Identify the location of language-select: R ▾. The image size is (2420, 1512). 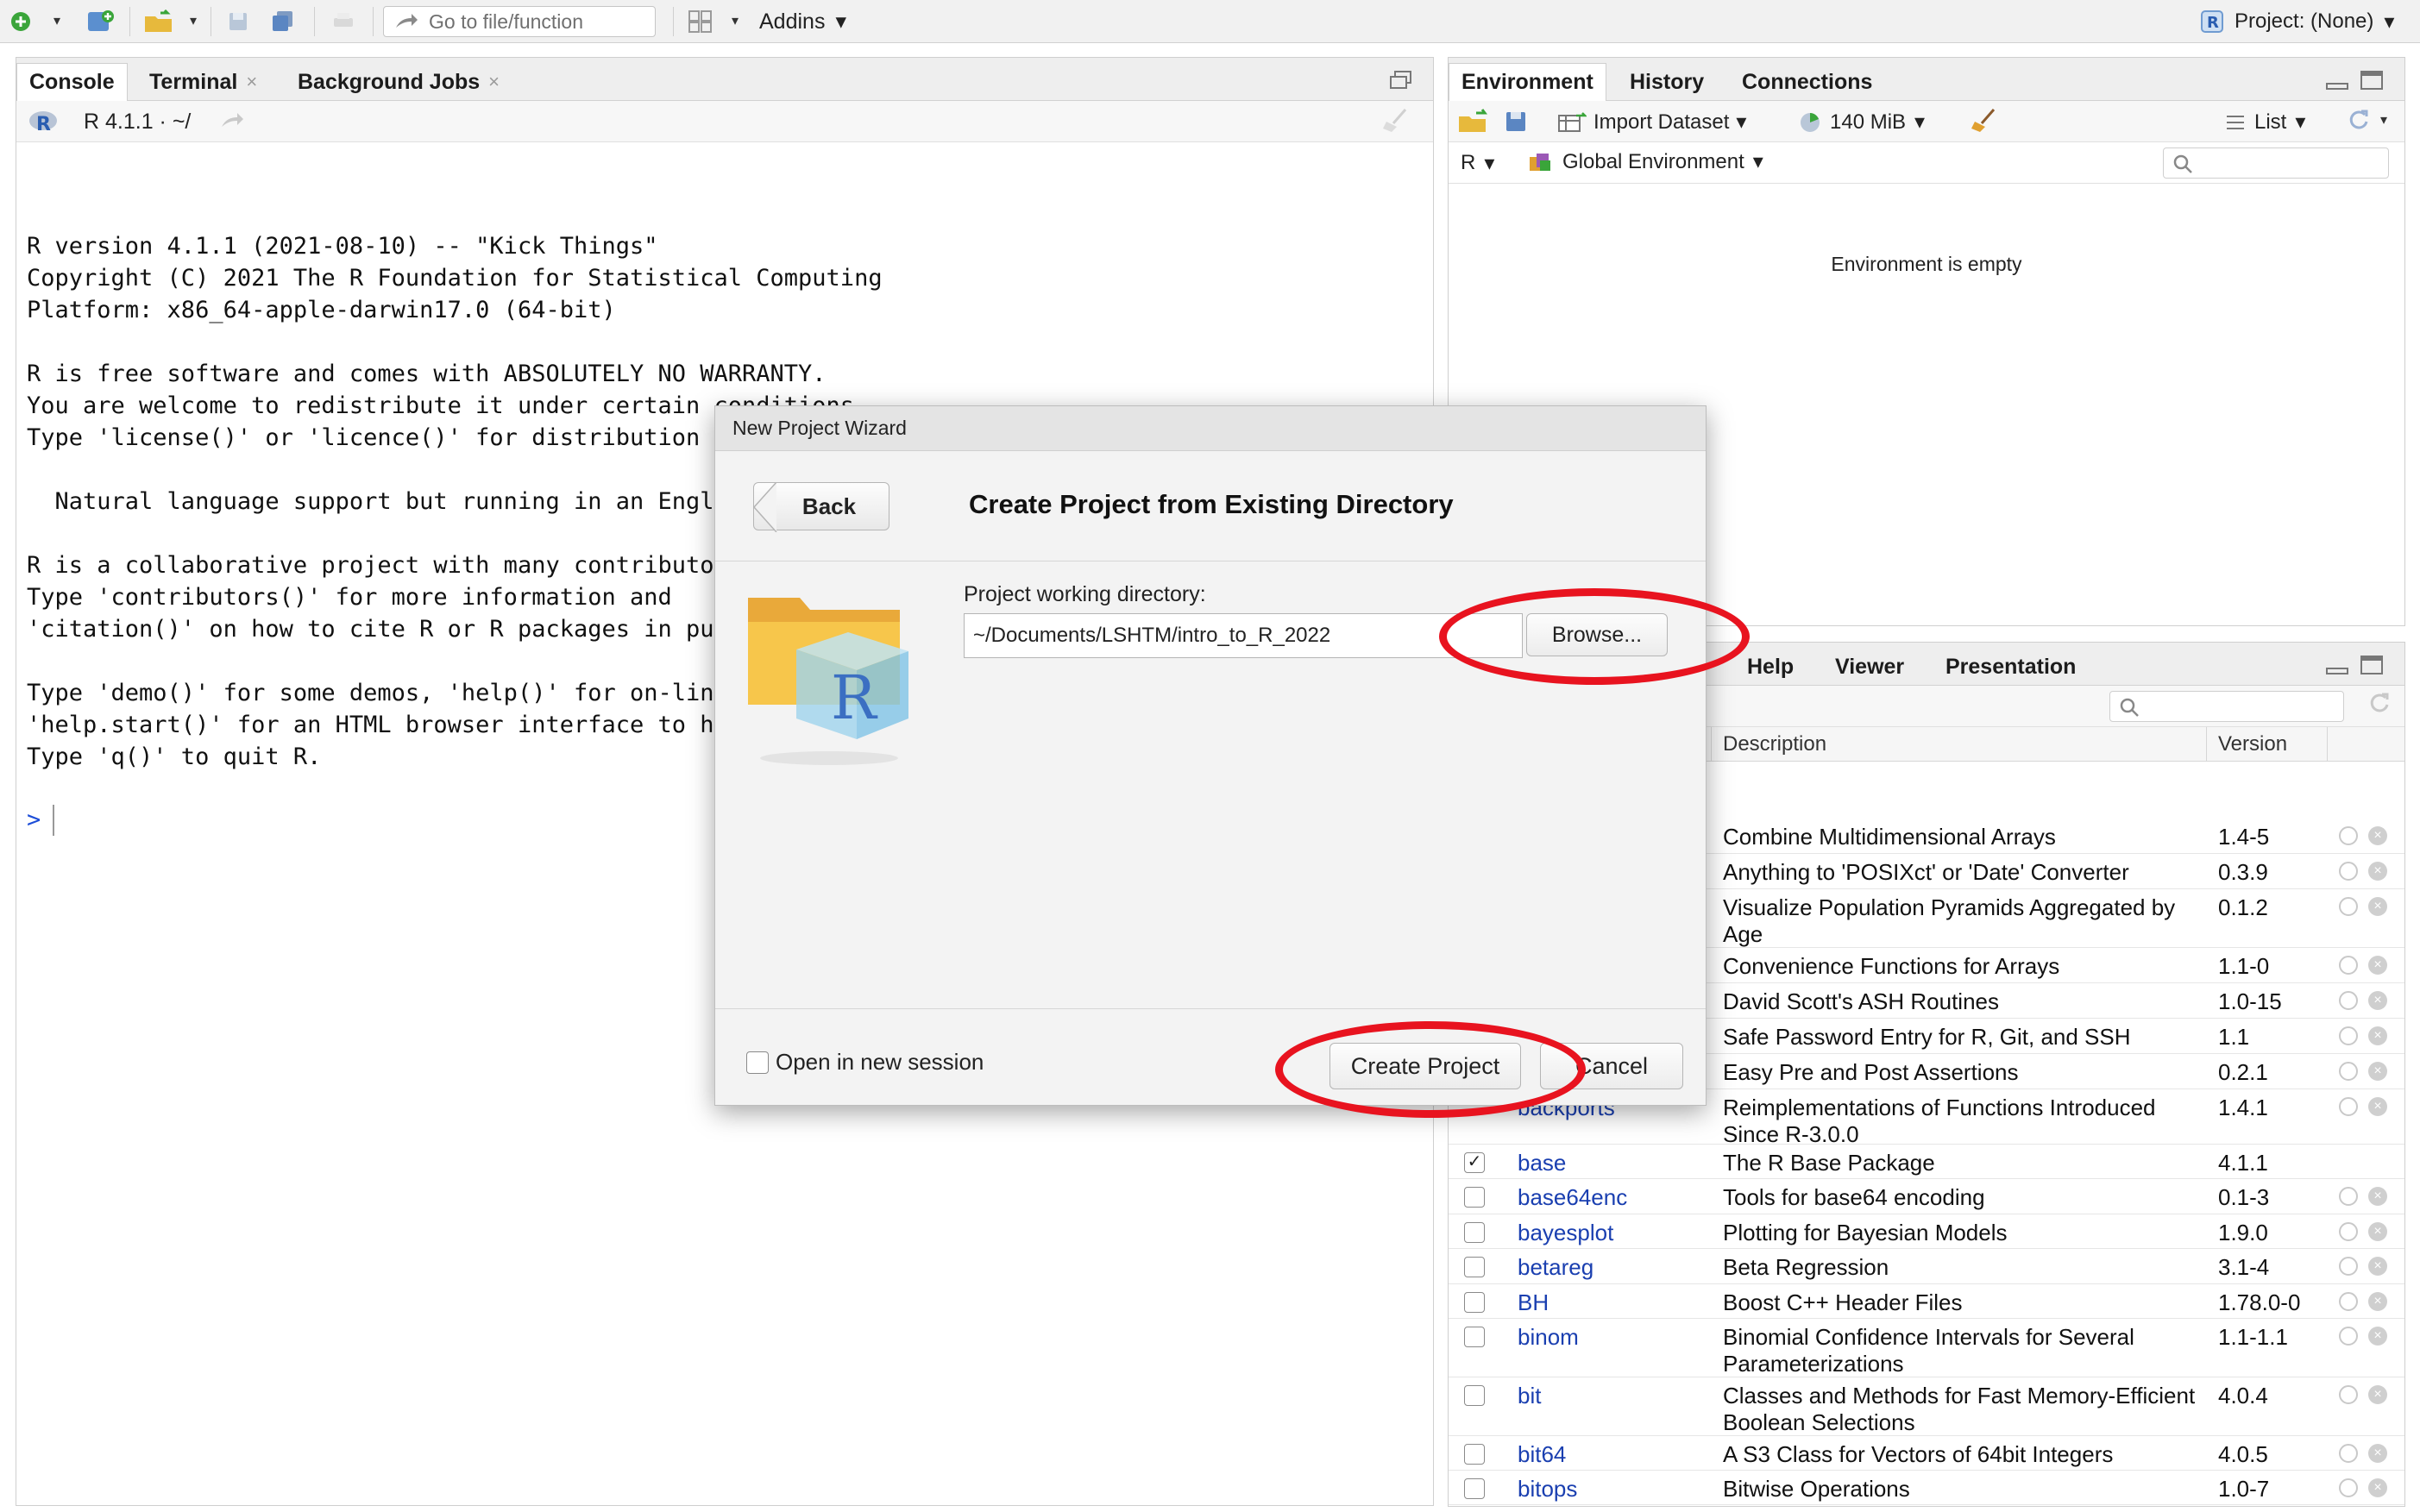
(1478, 163).